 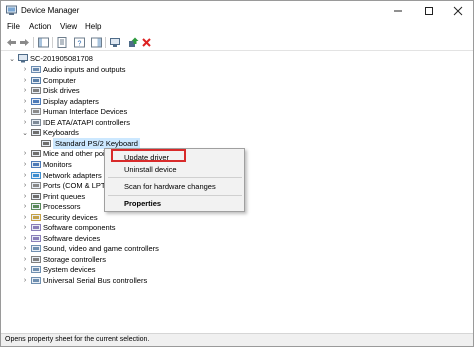 What do you see at coordinates (24, 42) in the screenshot?
I see `forward-icon` at bounding box center [24, 42].